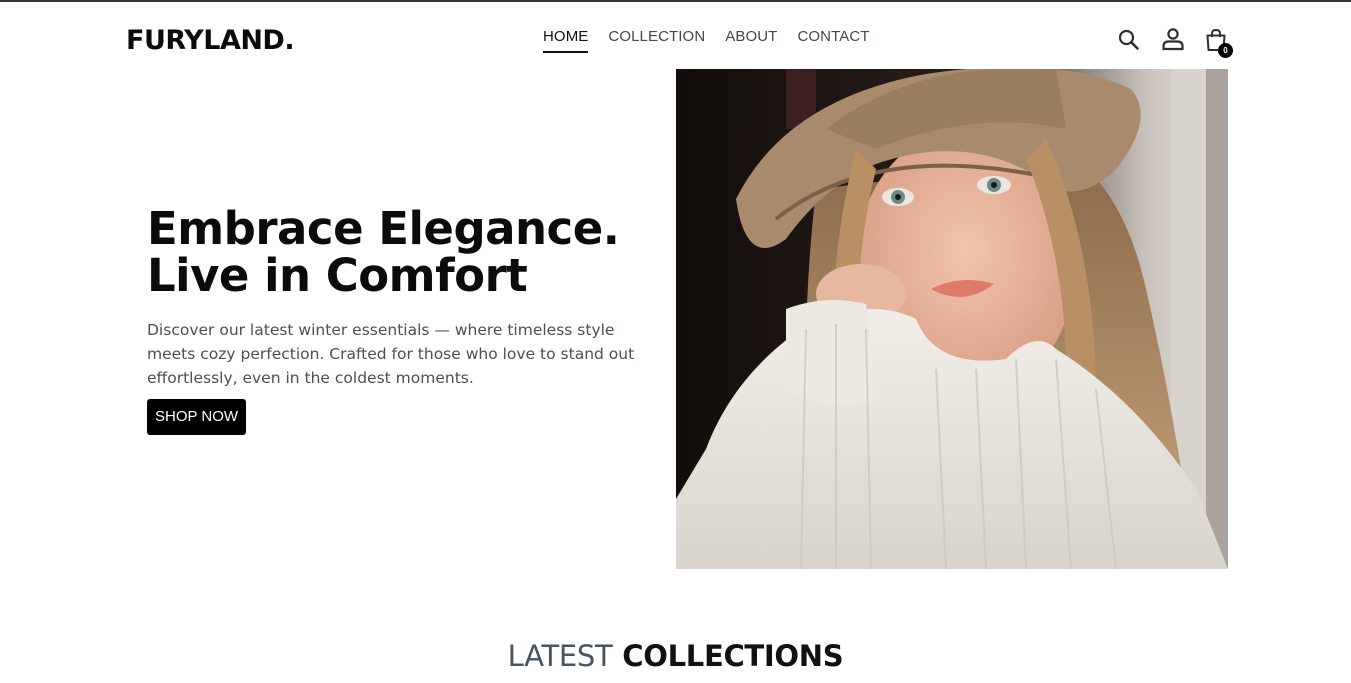 Image resolution: width=1351 pixels, height=683 pixels. What do you see at coordinates (197, 417) in the screenshot?
I see `shop-now-button: SHOP NOW` at bounding box center [197, 417].